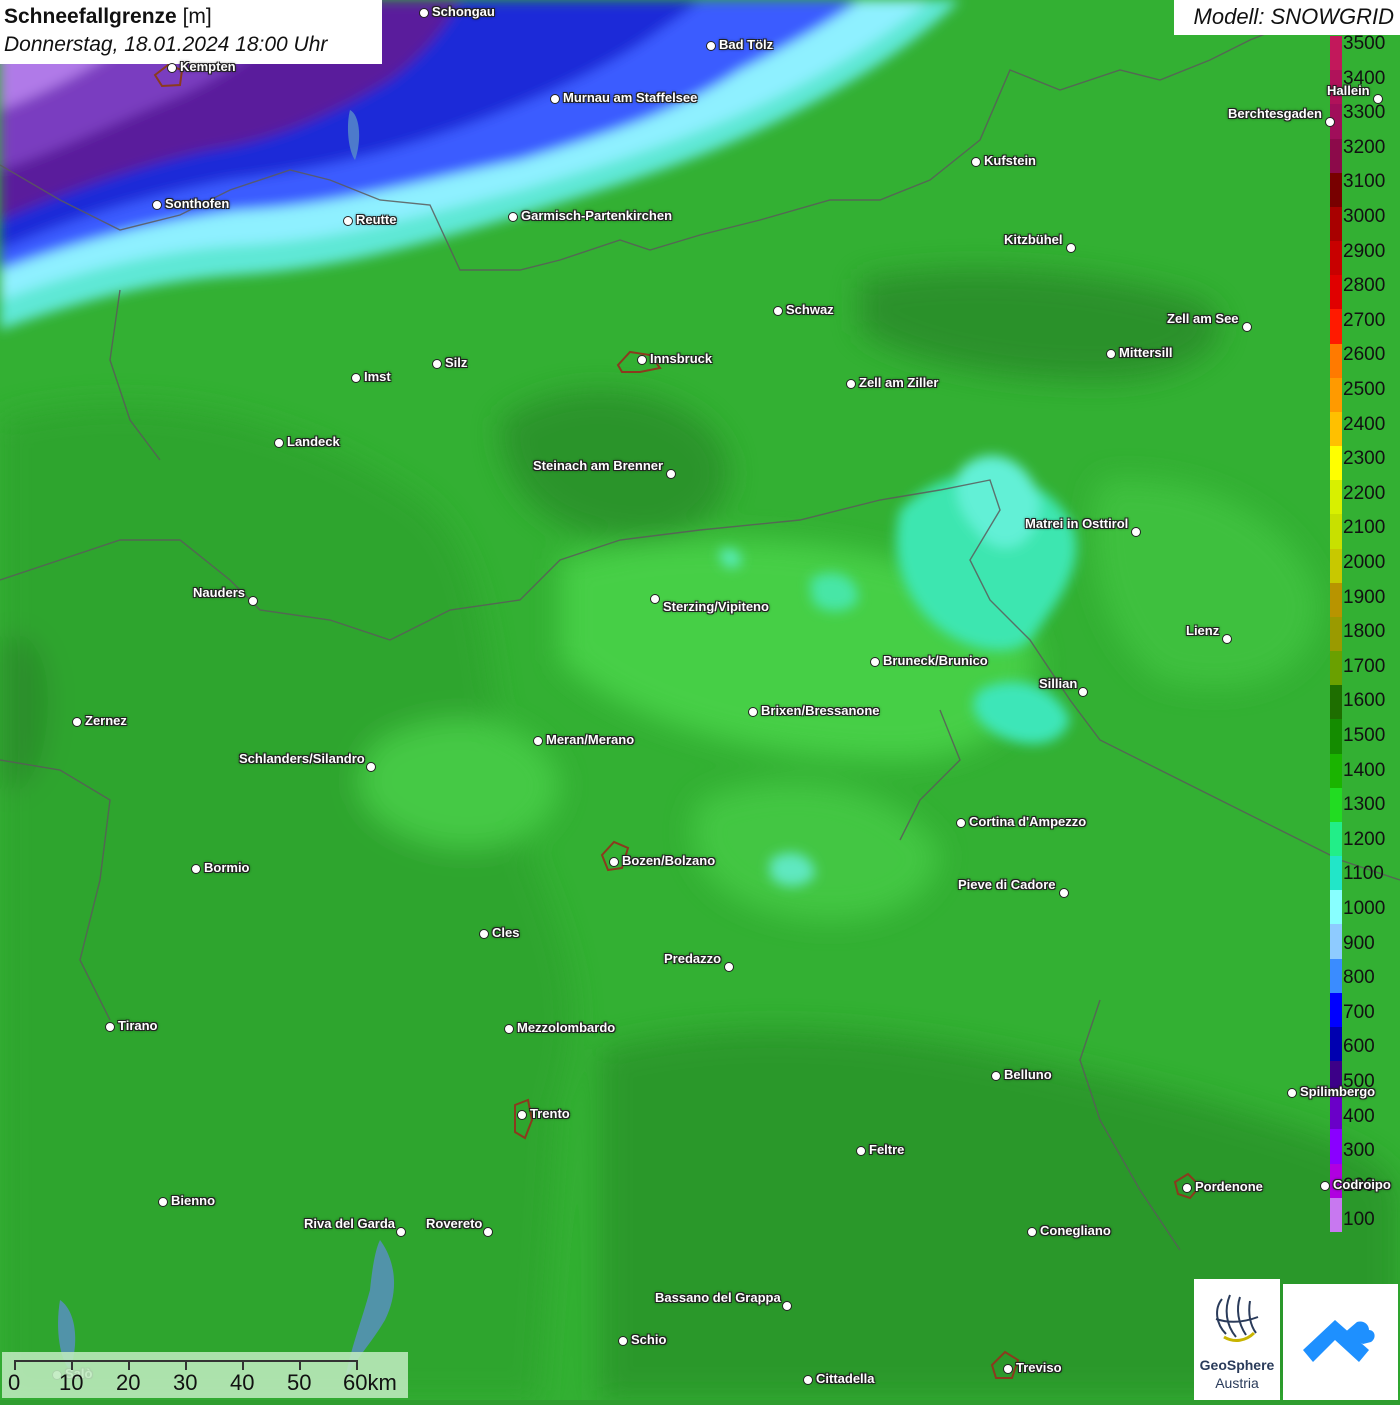 The width and height of the screenshot is (1400, 1405). I want to click on legend-label-100: 100, so click(1359, 1220).